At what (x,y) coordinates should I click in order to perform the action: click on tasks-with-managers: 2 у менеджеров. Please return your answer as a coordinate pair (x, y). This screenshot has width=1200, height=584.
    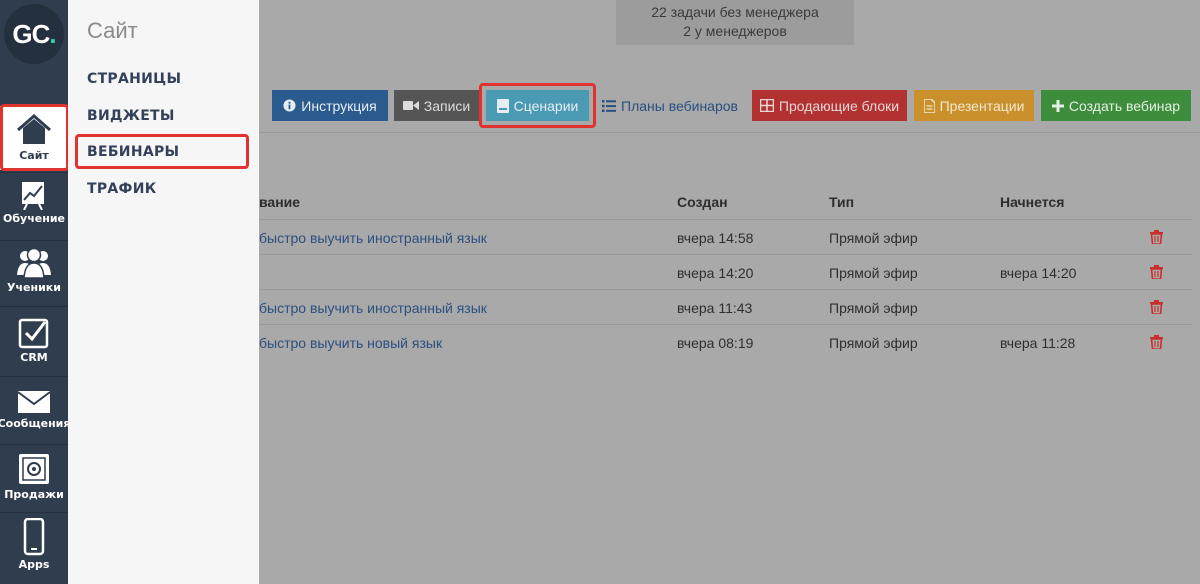
    Looking at the image, I should click on (735, 31).